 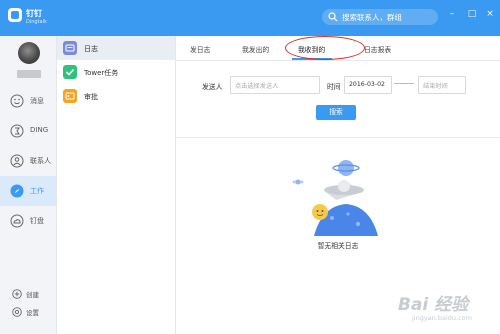 I want to click on create-label: 创建, so click(x=32, y=295).